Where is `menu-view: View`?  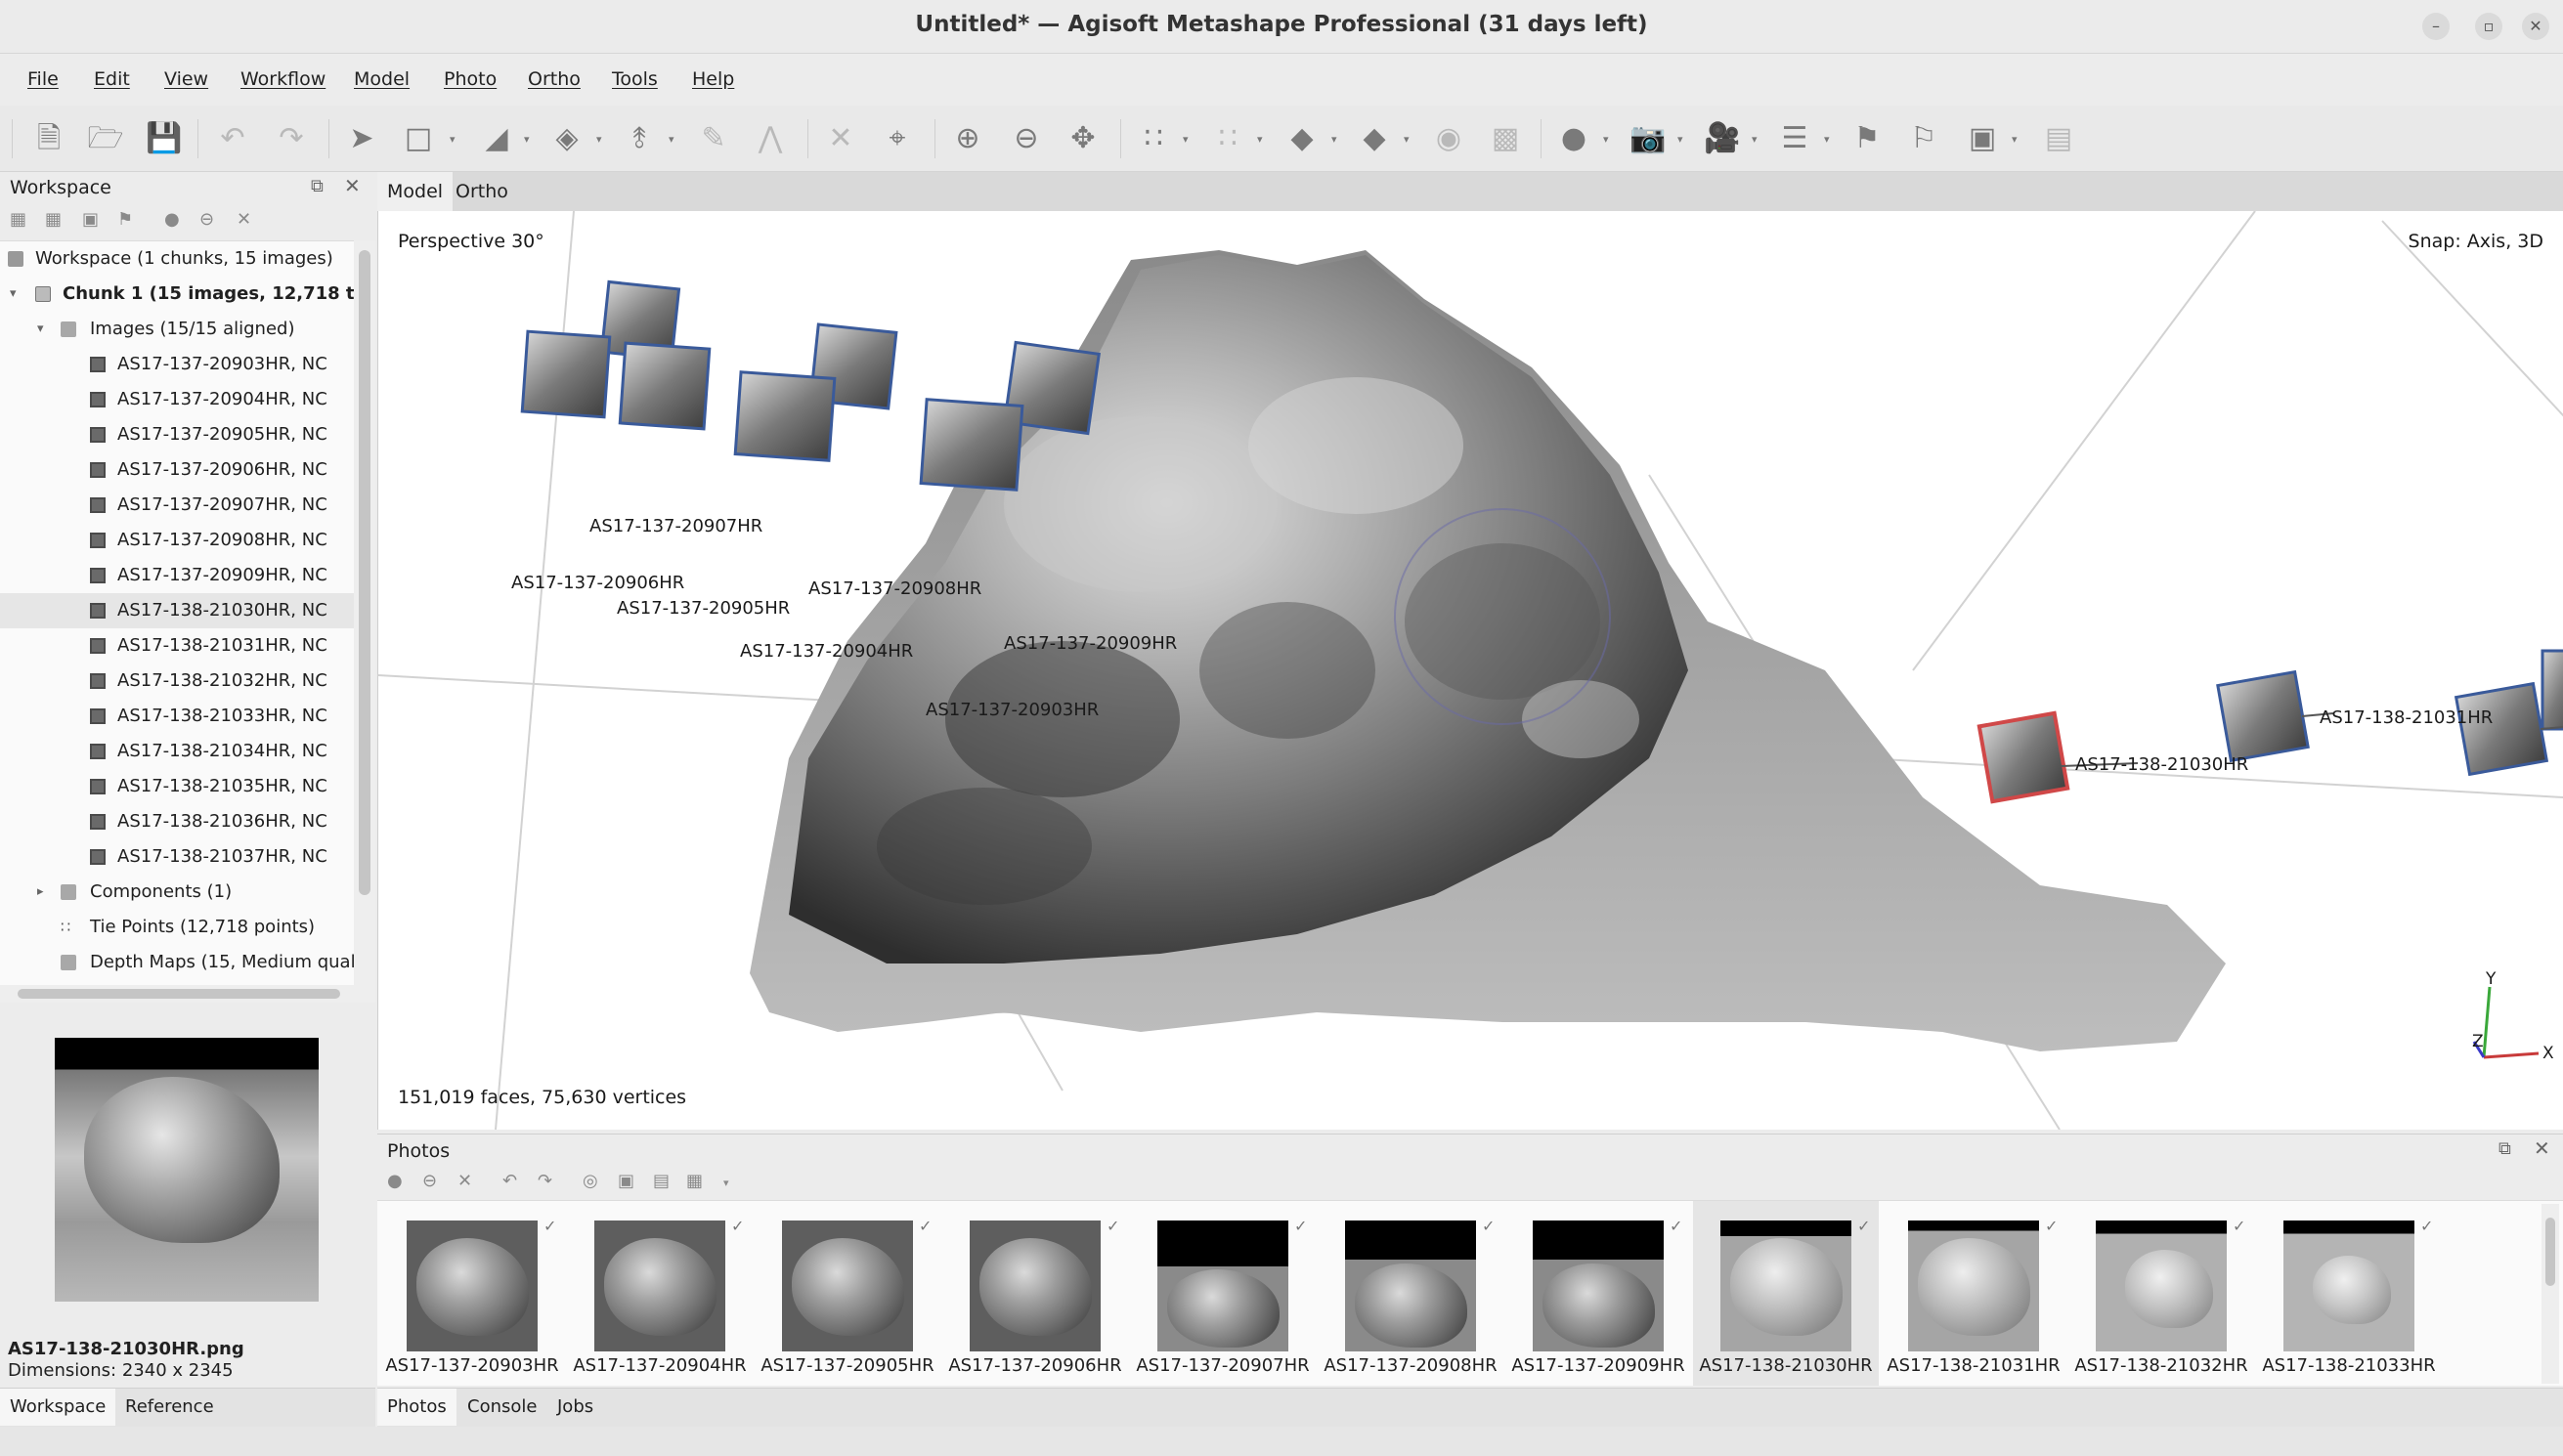
menu-view: View is located at coordinates (186, 79).